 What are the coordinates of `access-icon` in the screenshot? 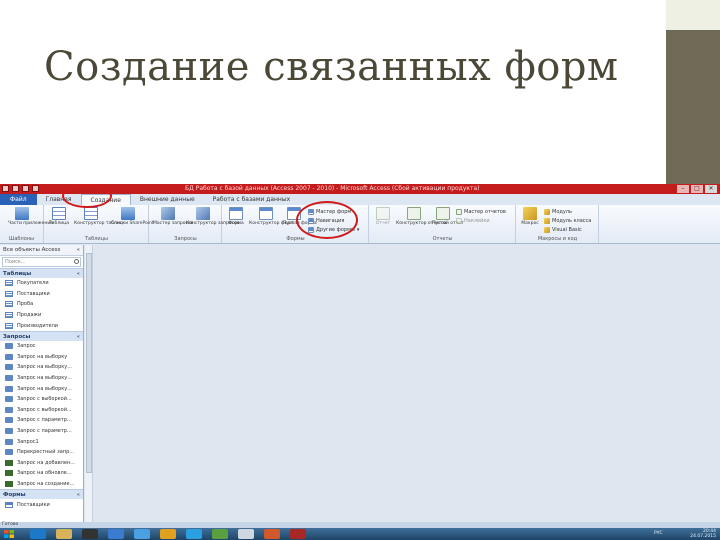 It's located at (298, 534).